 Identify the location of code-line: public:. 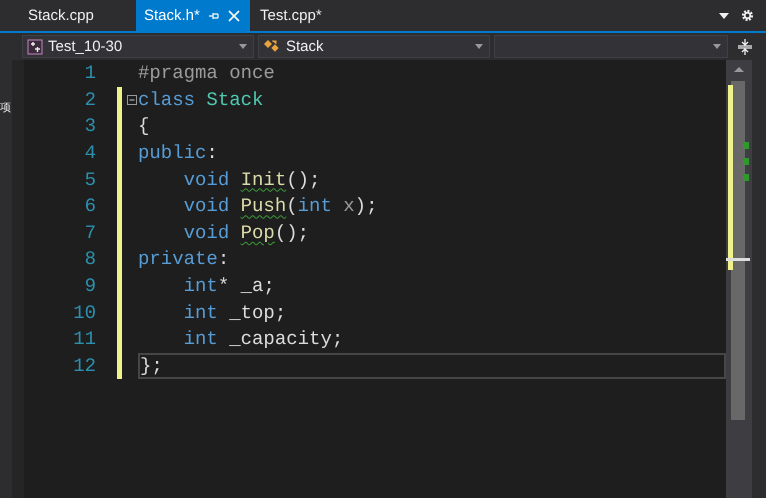
(178, 153).